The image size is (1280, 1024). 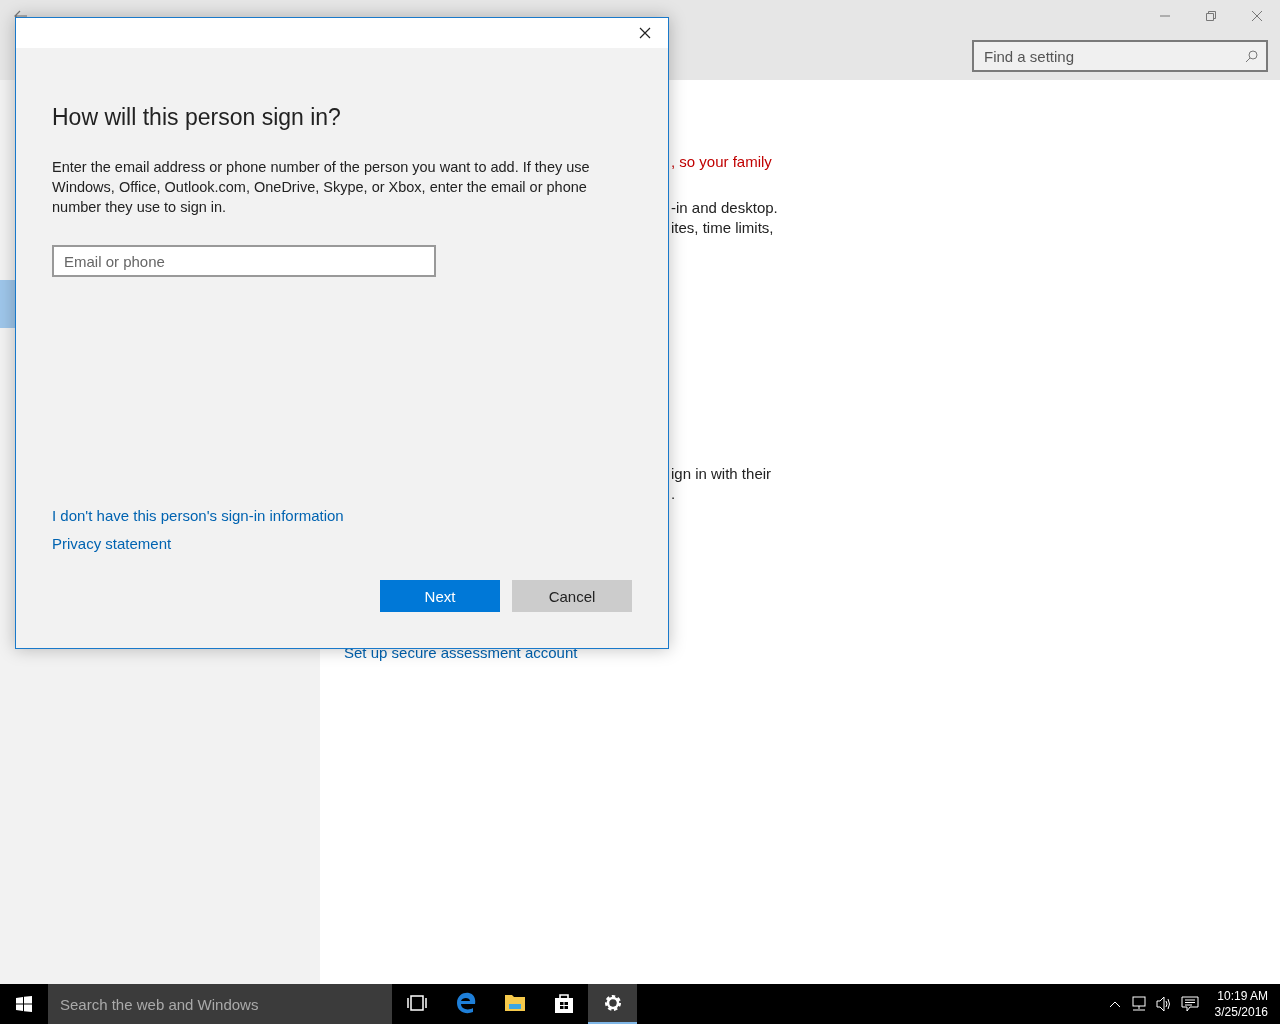 What do you see at coordinates (196, 117) in the screenshot?
I see `dialog-heading: How will this person sign in?` at bounding box center [196, 117].